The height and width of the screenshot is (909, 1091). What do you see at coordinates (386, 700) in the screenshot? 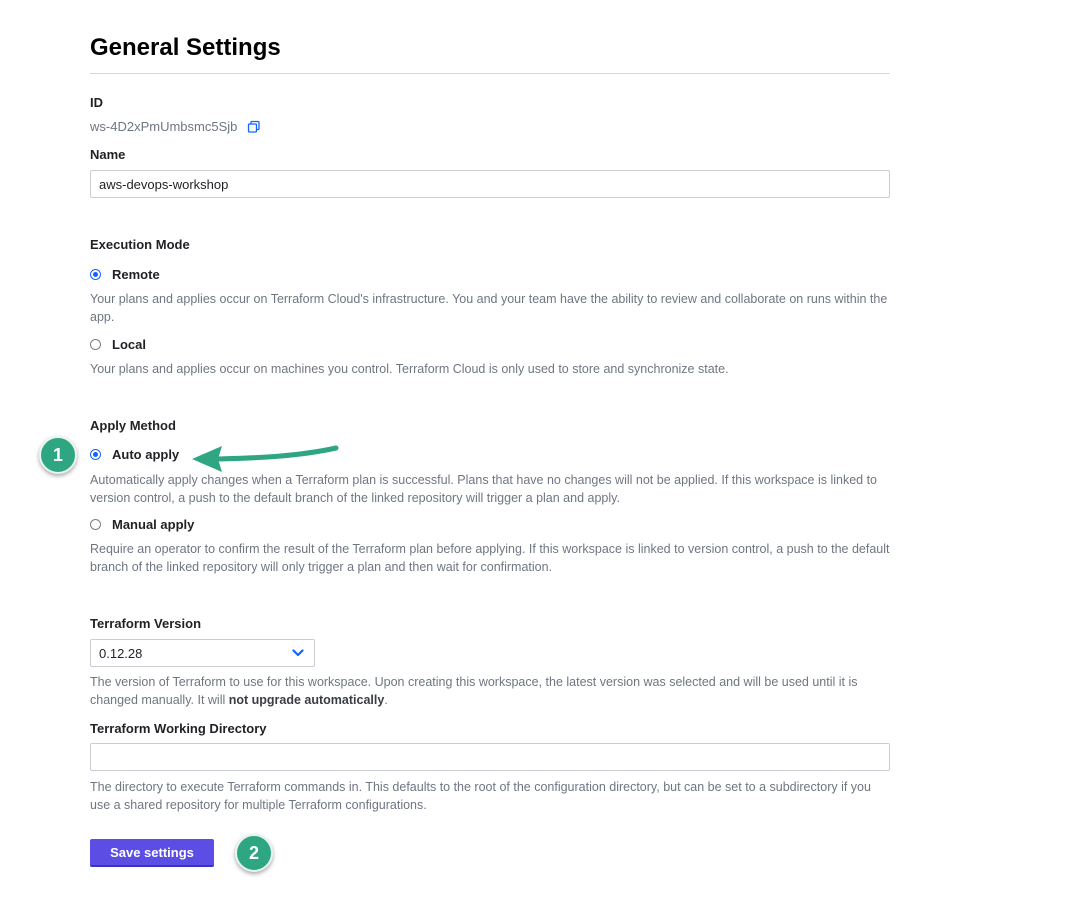
I see `terraform-version-help-end: .` at bounding box center [386, 700].